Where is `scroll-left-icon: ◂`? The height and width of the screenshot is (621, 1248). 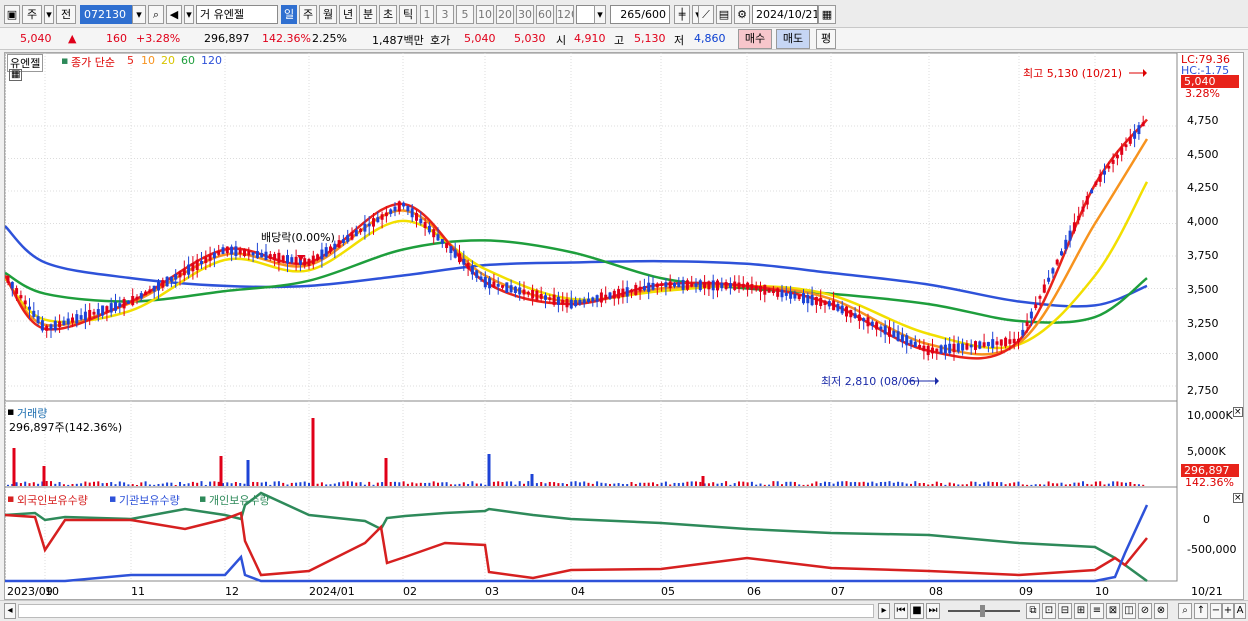 scroll-left-icon: ◂ is located at coordinates (10, 611).